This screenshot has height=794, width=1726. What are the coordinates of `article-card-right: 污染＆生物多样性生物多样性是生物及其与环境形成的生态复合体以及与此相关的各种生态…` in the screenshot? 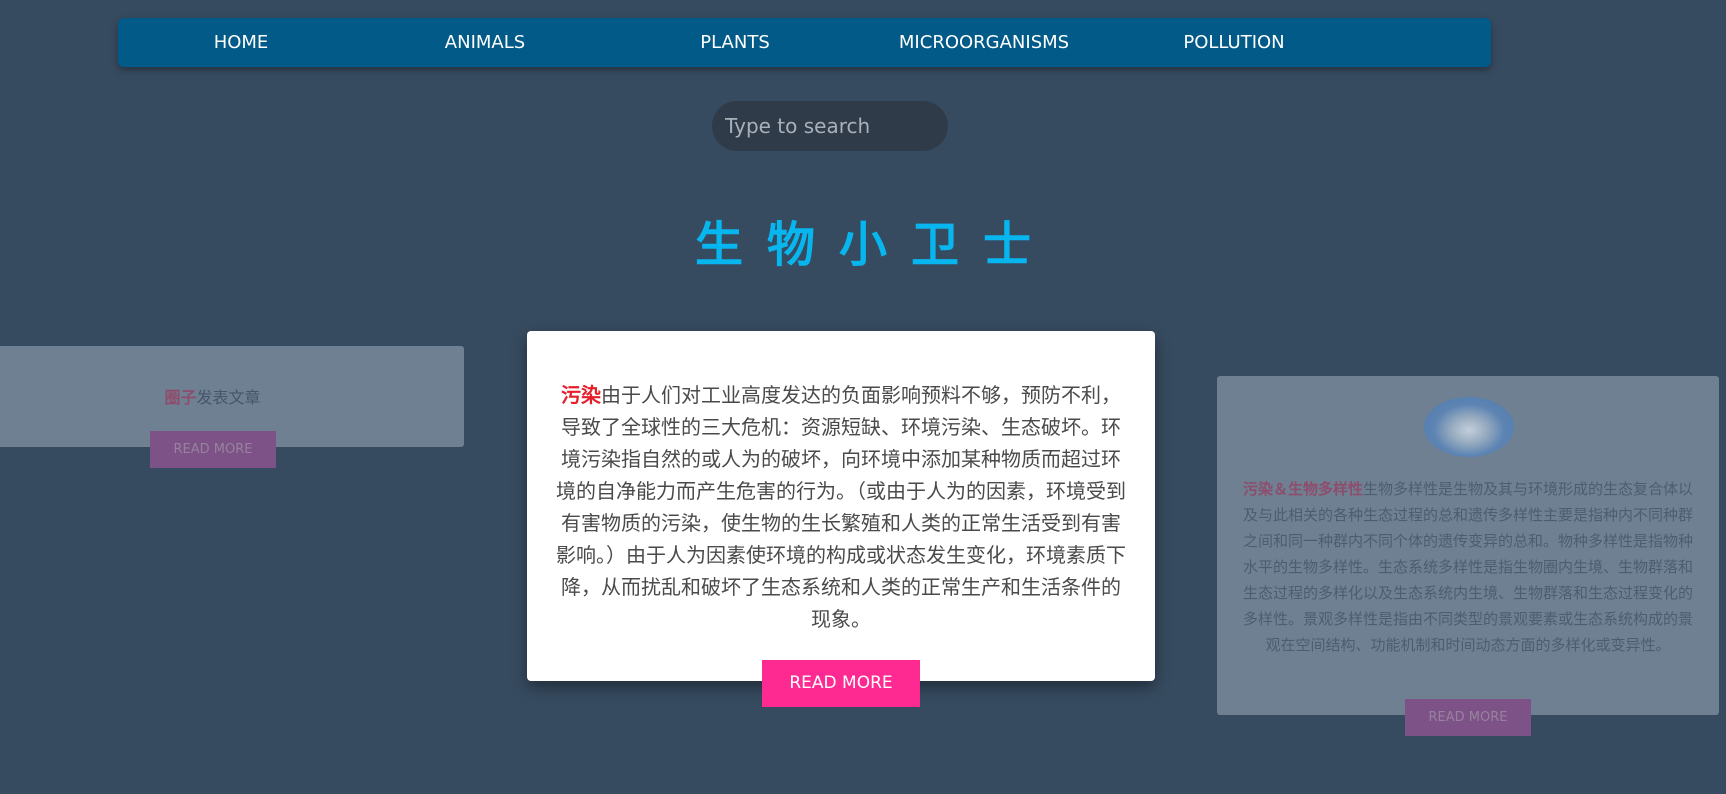 It's located at (1468, 545).